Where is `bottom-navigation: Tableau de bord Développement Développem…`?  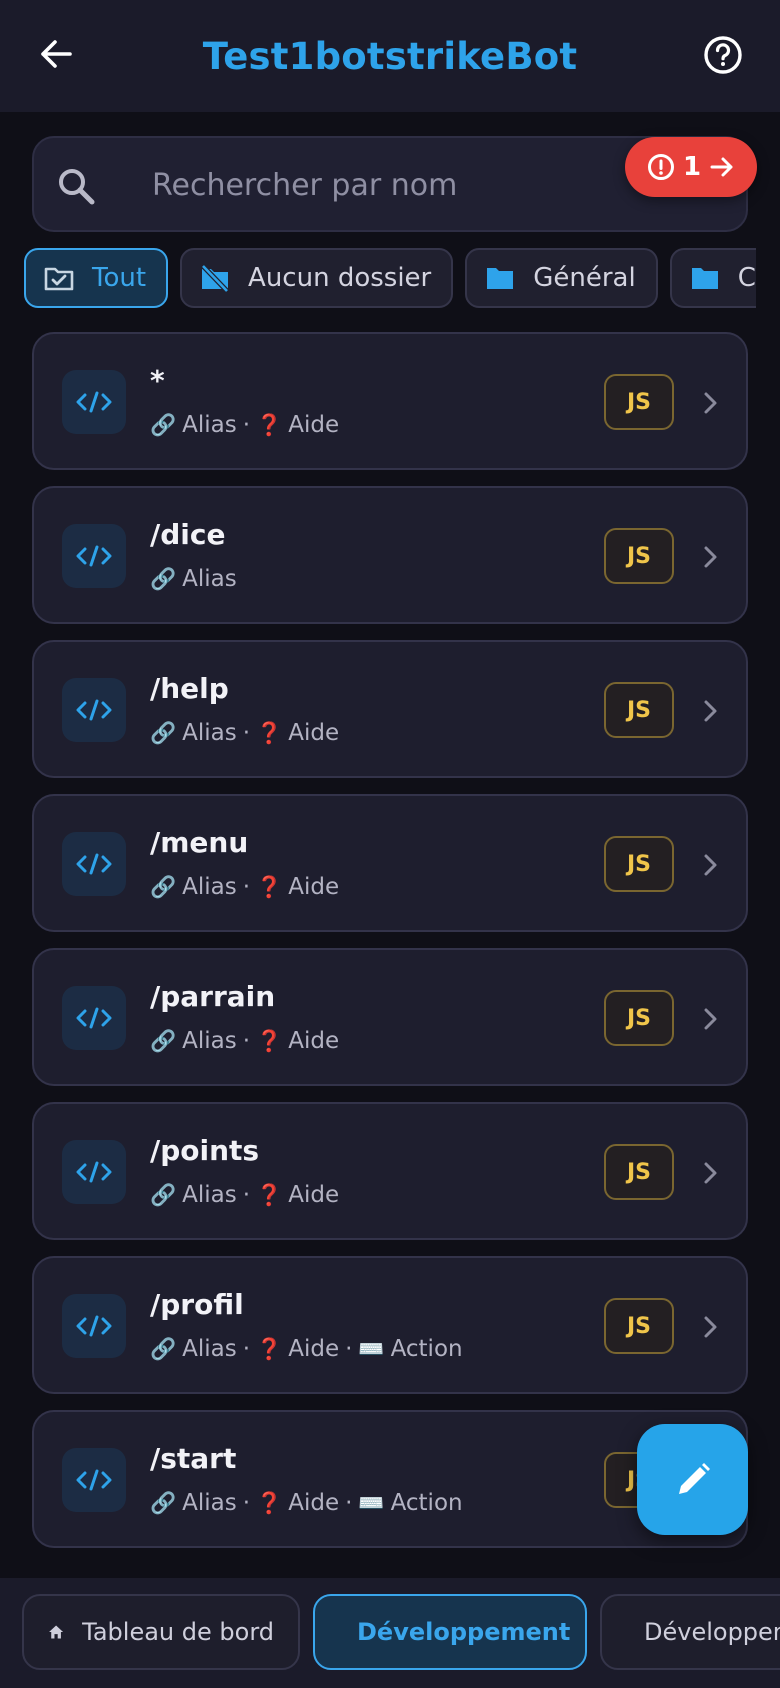 bottom-navigation: Tableau de bord Développement Développem… is located at coordinates (390, 1633).